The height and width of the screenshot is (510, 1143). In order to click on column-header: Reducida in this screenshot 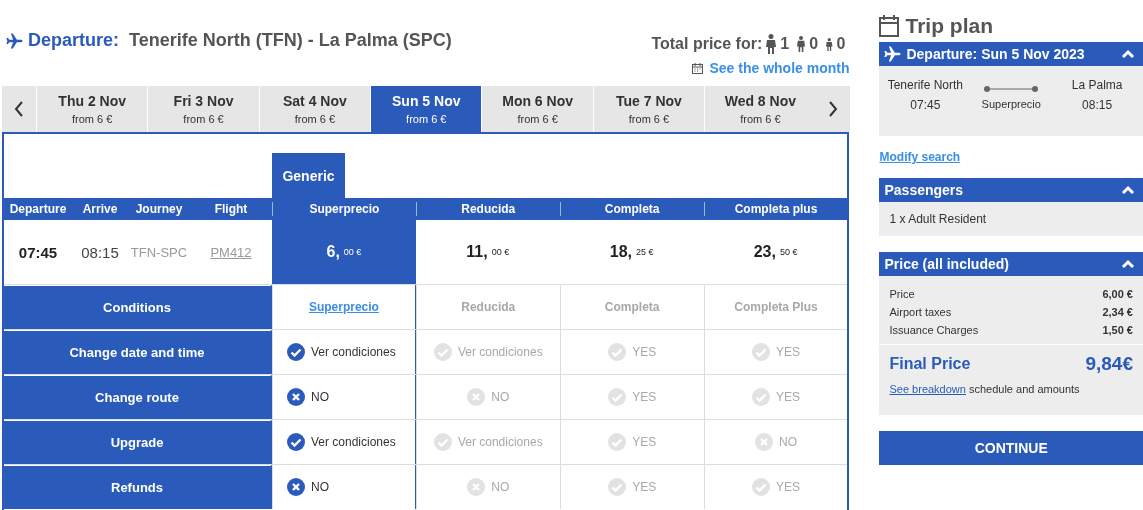, I will do `click(488, 209)`.